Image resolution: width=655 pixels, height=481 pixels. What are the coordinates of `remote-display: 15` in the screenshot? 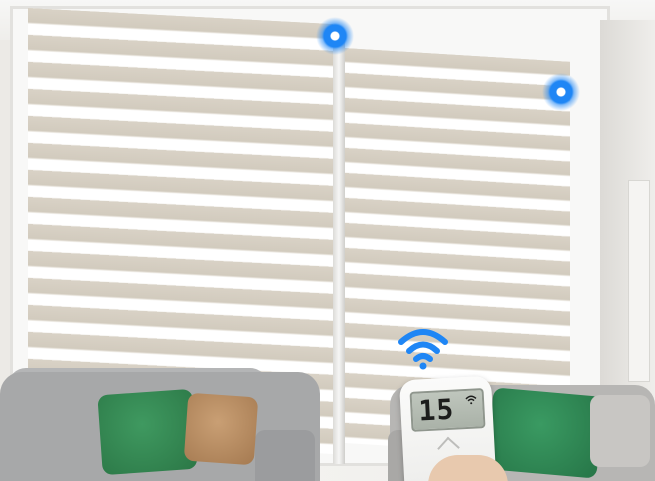 It's located at (447, 410).